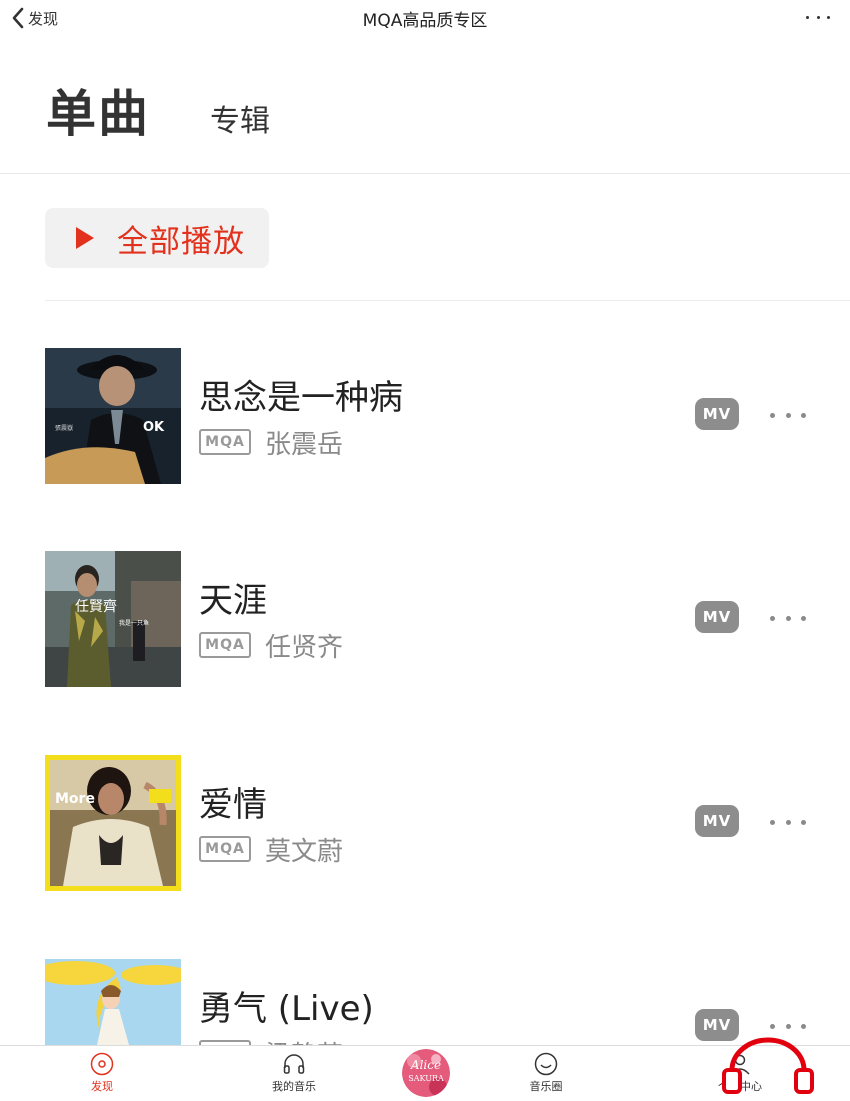 This screenshot has height=1101, width=850. I want to click on smile-icon, so click(546, 1064).